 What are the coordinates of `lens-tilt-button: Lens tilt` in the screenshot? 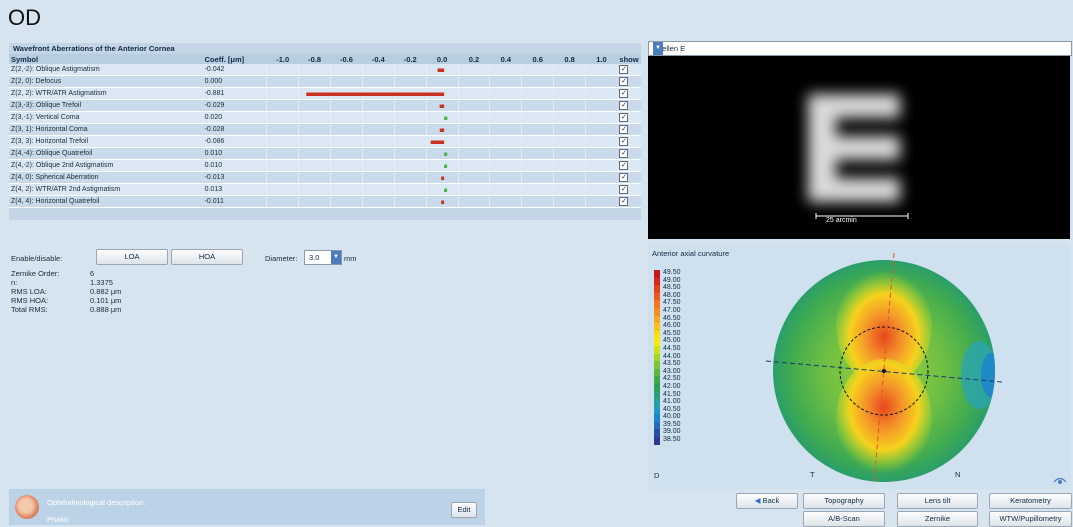 It's located at (937, 501).